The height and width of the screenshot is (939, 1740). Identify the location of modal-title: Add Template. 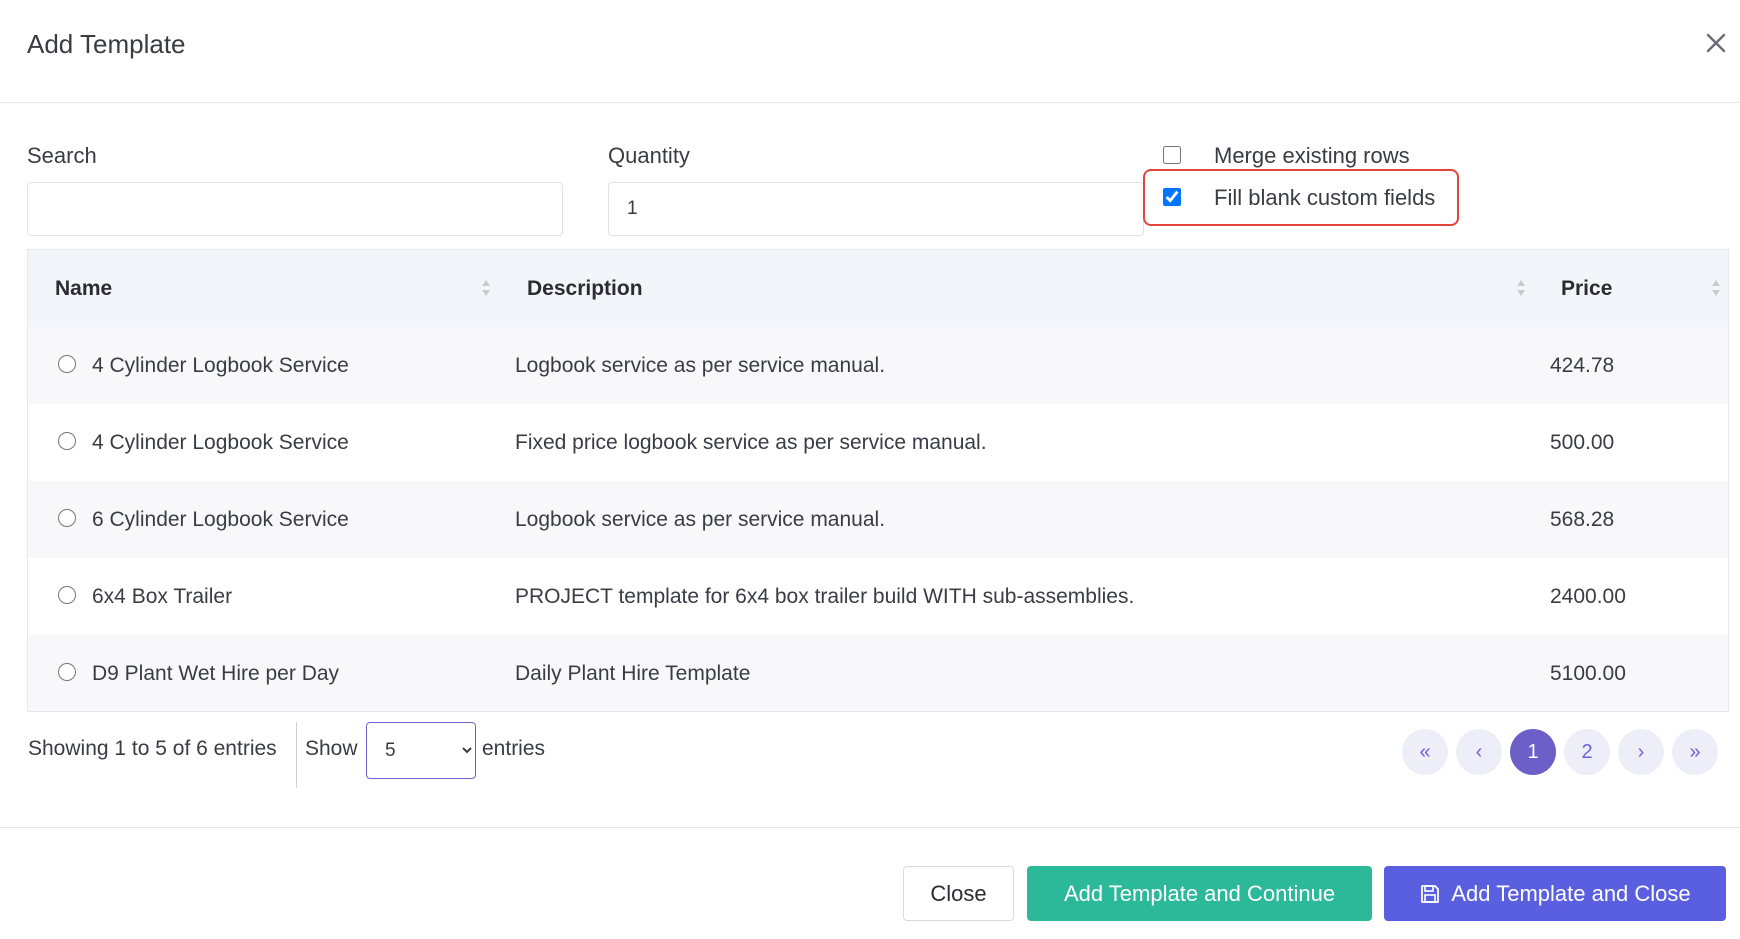
(106, 44).